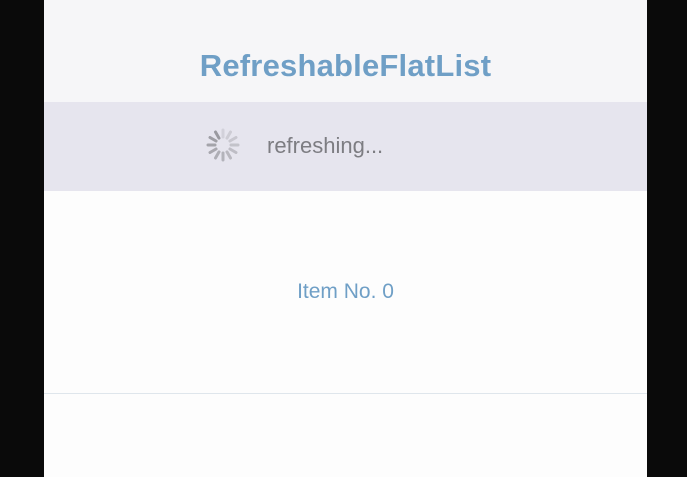 Image resolution: width=687 pixels, height=477 pixels. What do you see at coordinates (223, 145) in the screenshot?
I see `activity-spinner-icon` at bounding box center [223, 145].